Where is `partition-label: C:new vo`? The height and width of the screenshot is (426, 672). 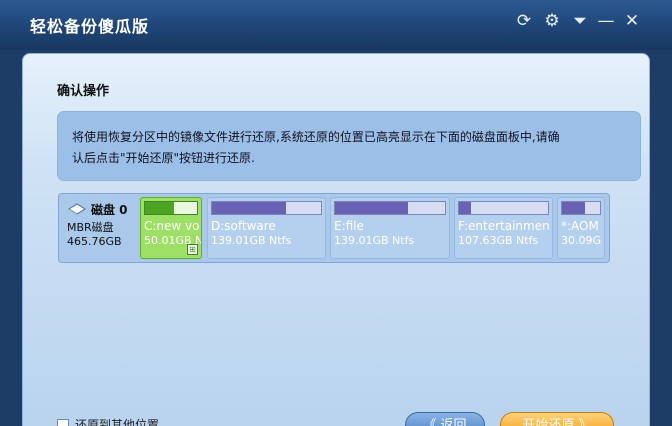 partition-label: C:new vo is located at coordinates (172, 226).